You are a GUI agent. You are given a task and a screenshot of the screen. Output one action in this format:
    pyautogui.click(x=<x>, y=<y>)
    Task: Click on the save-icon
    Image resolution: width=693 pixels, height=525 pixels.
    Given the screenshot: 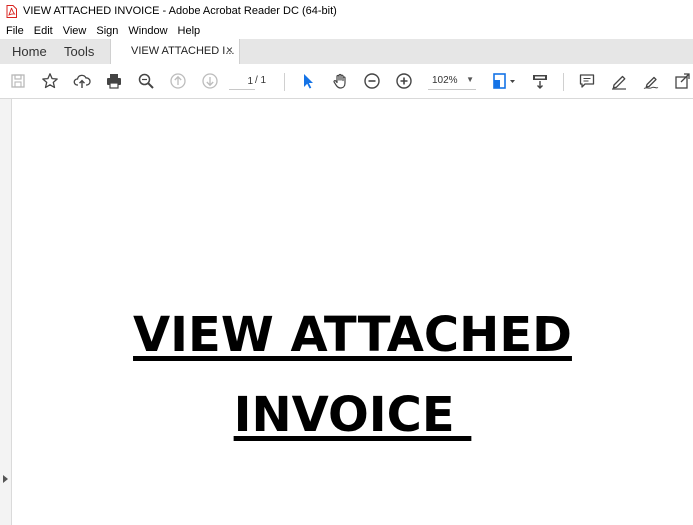 What is the action you would take?
    pyautogui.click(x=18, y=81)
    